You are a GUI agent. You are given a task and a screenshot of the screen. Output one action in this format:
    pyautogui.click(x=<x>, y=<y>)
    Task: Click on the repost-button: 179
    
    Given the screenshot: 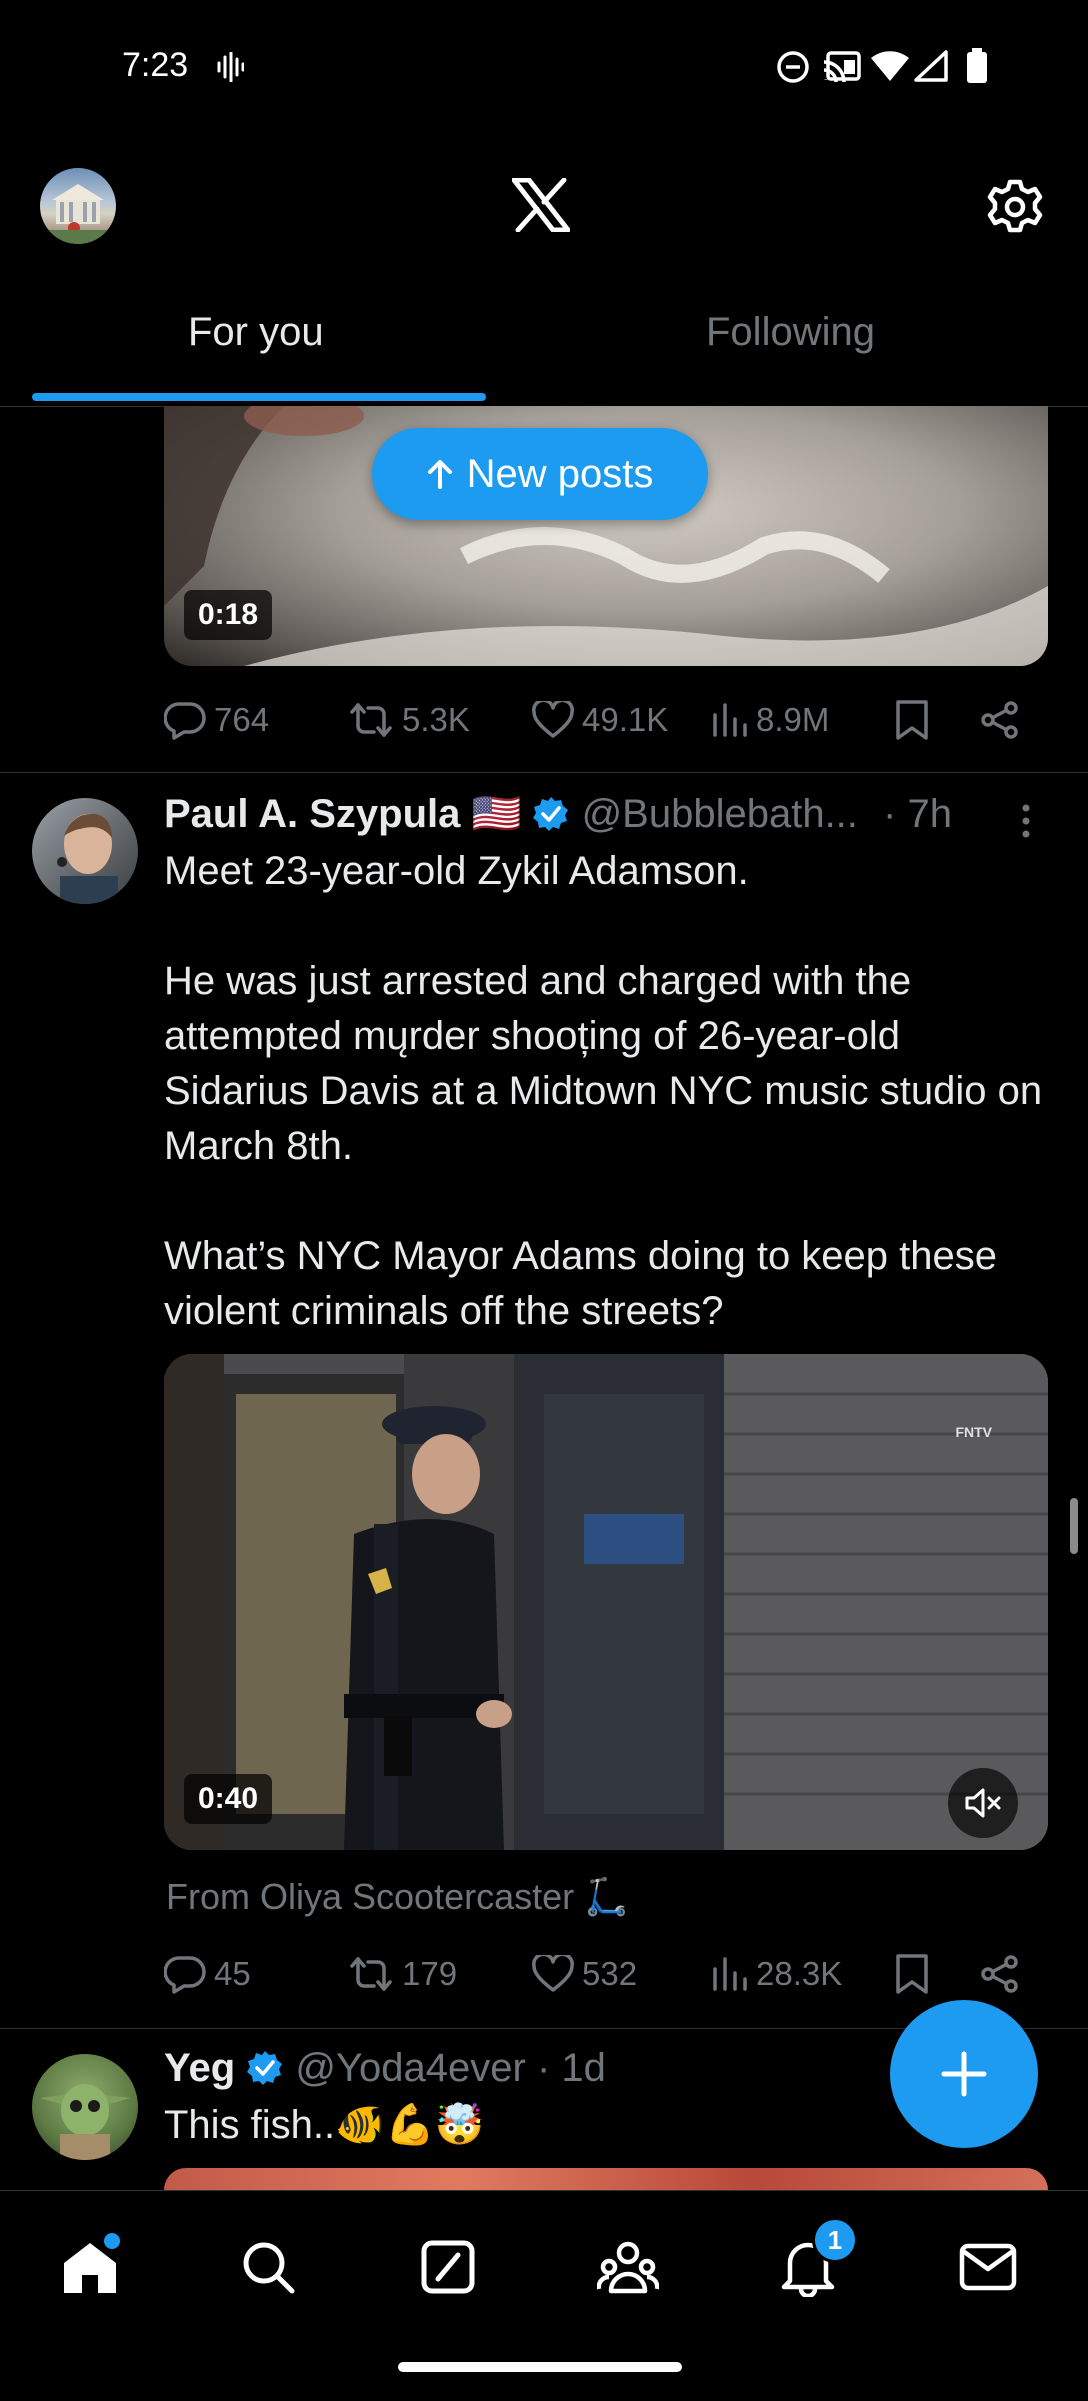 What is the action you would take?
    pyautogui.click(x=402, y=1974)
    